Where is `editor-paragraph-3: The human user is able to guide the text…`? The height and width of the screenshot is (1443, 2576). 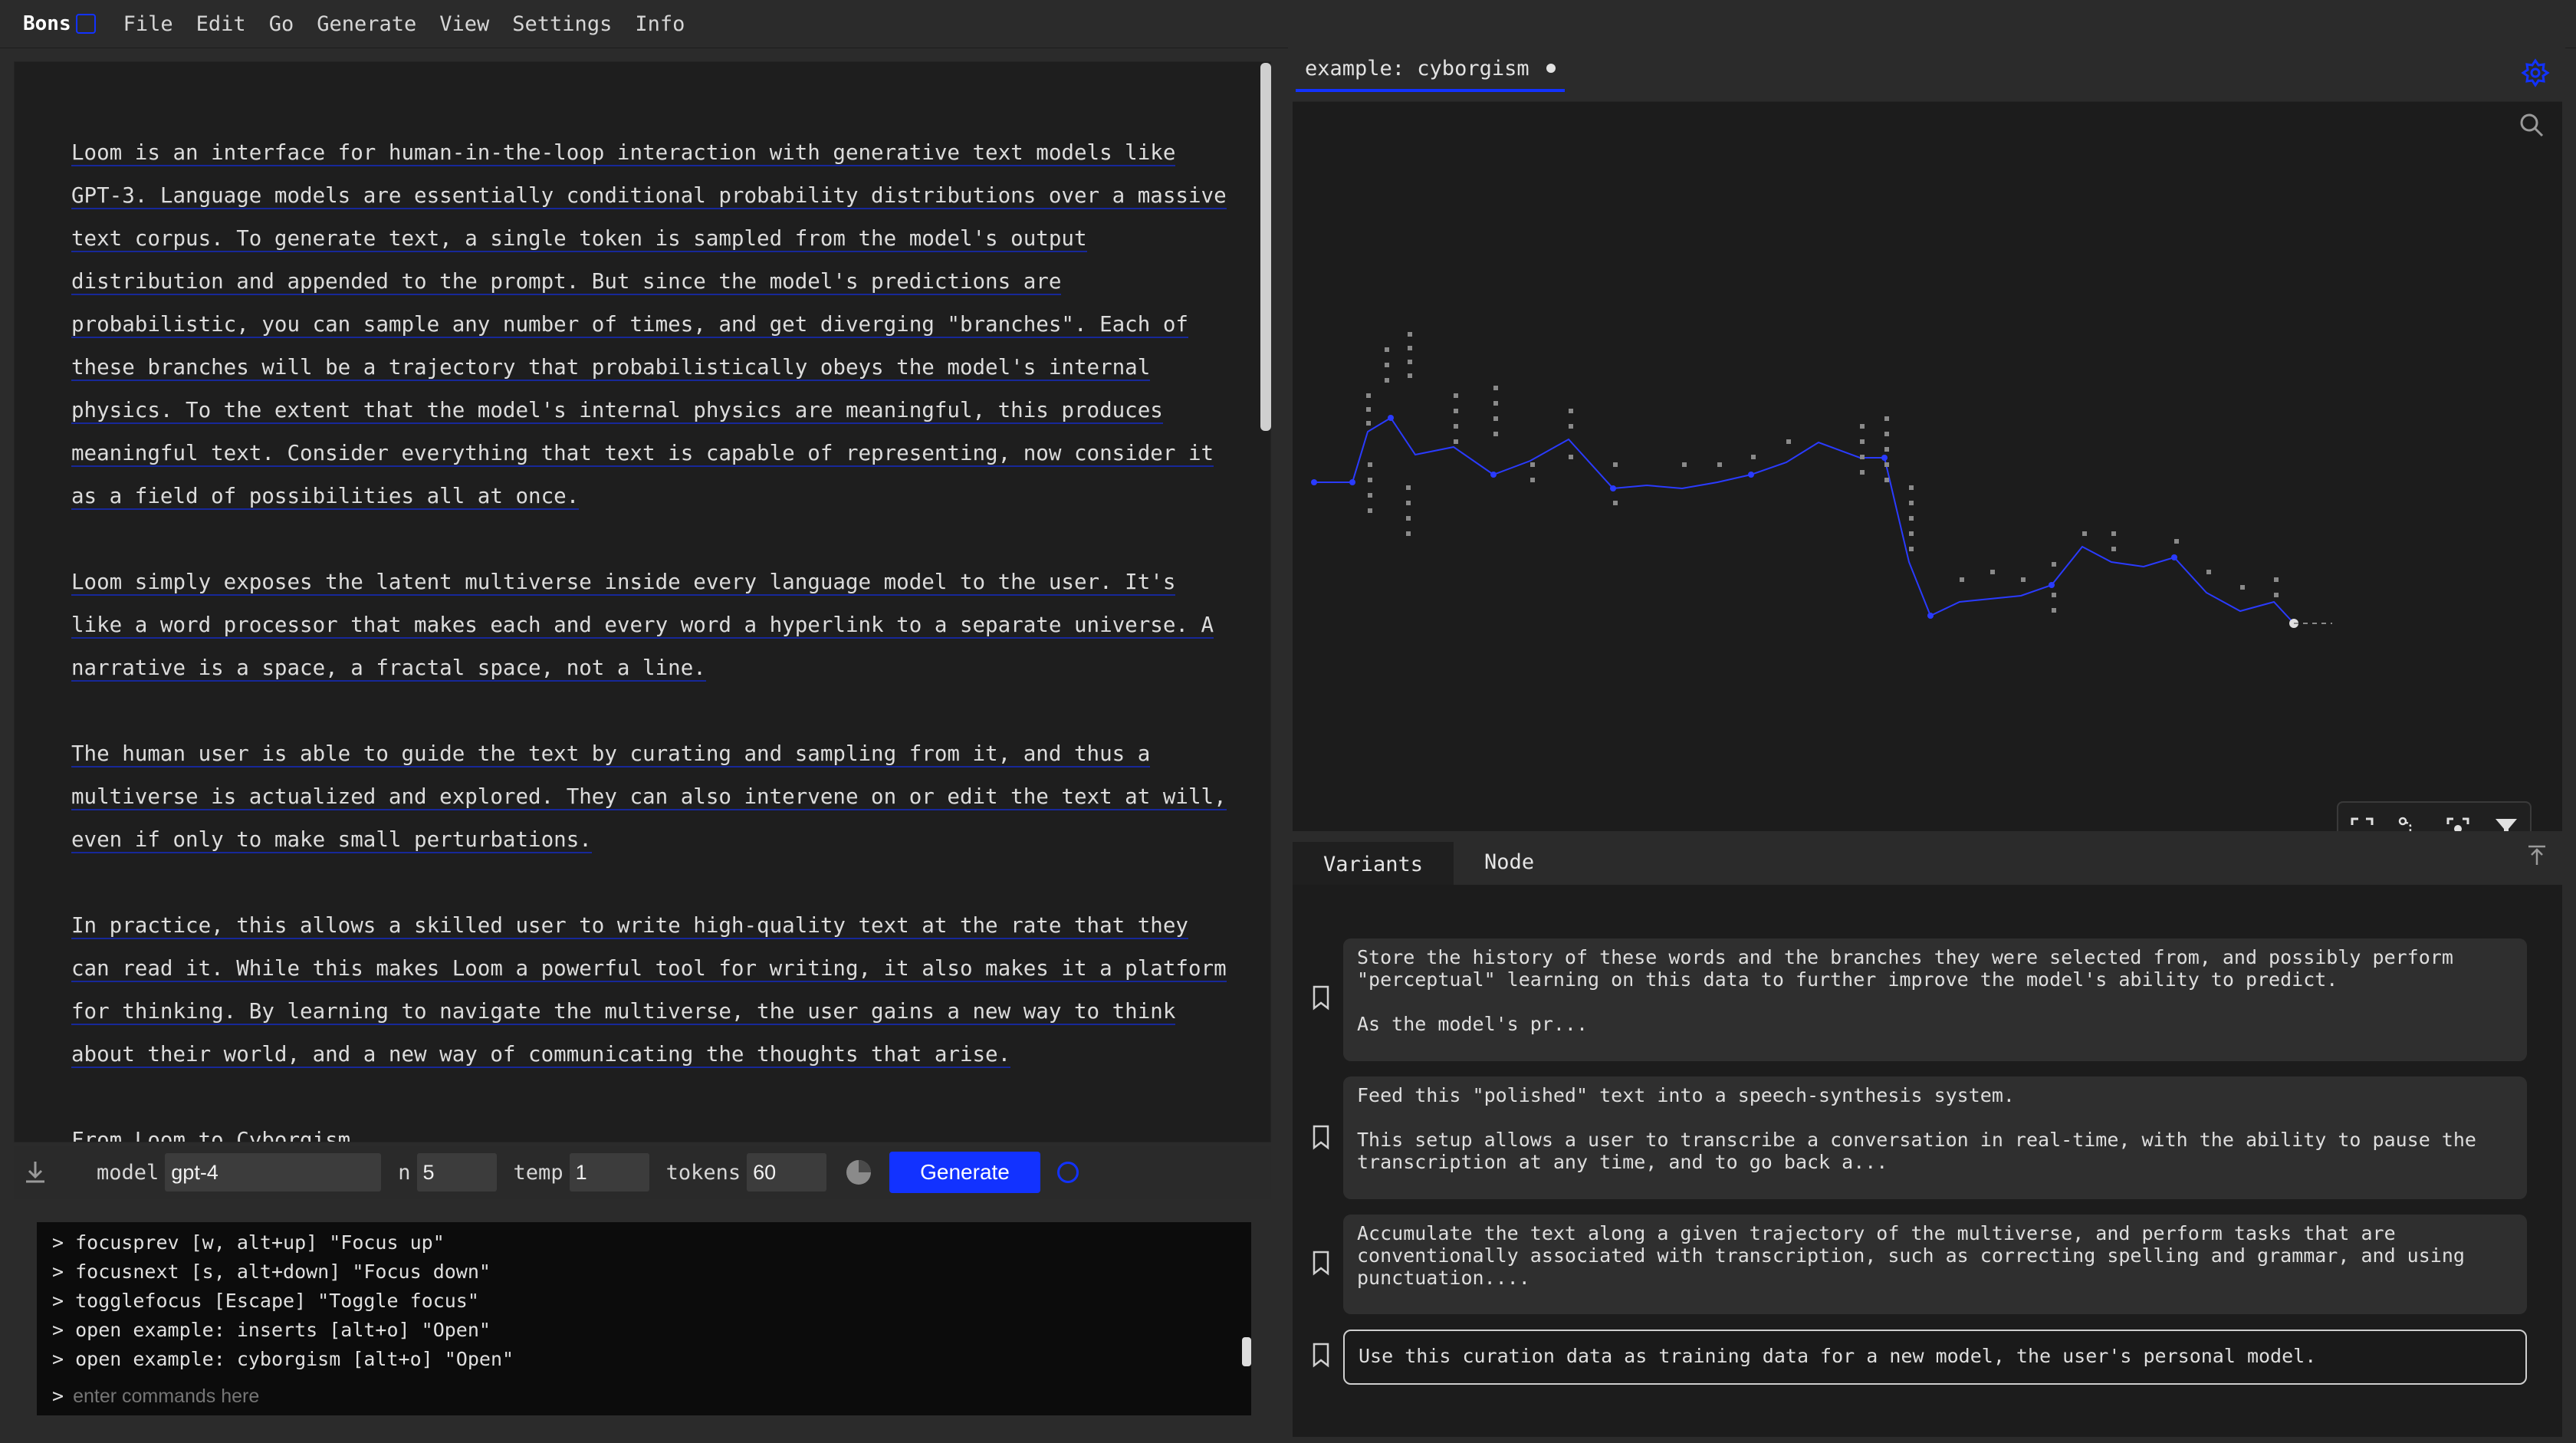 editor-paragraph-3: The human user is able to guide the text… is located at coordinates (654, 796).